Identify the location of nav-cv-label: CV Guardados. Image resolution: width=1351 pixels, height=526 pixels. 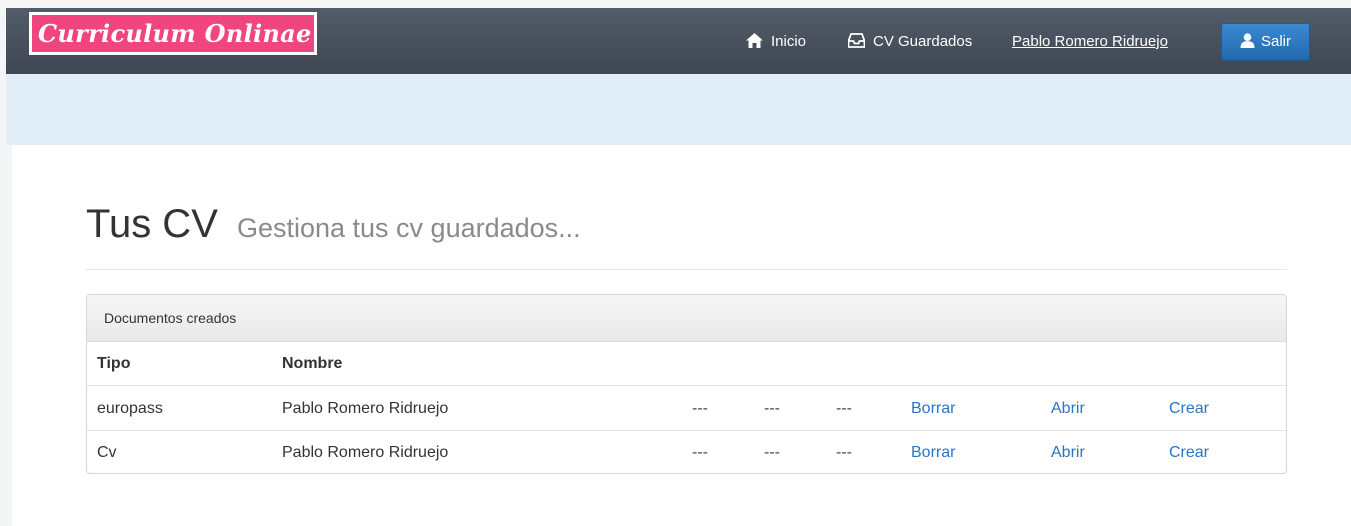
(923, 41).